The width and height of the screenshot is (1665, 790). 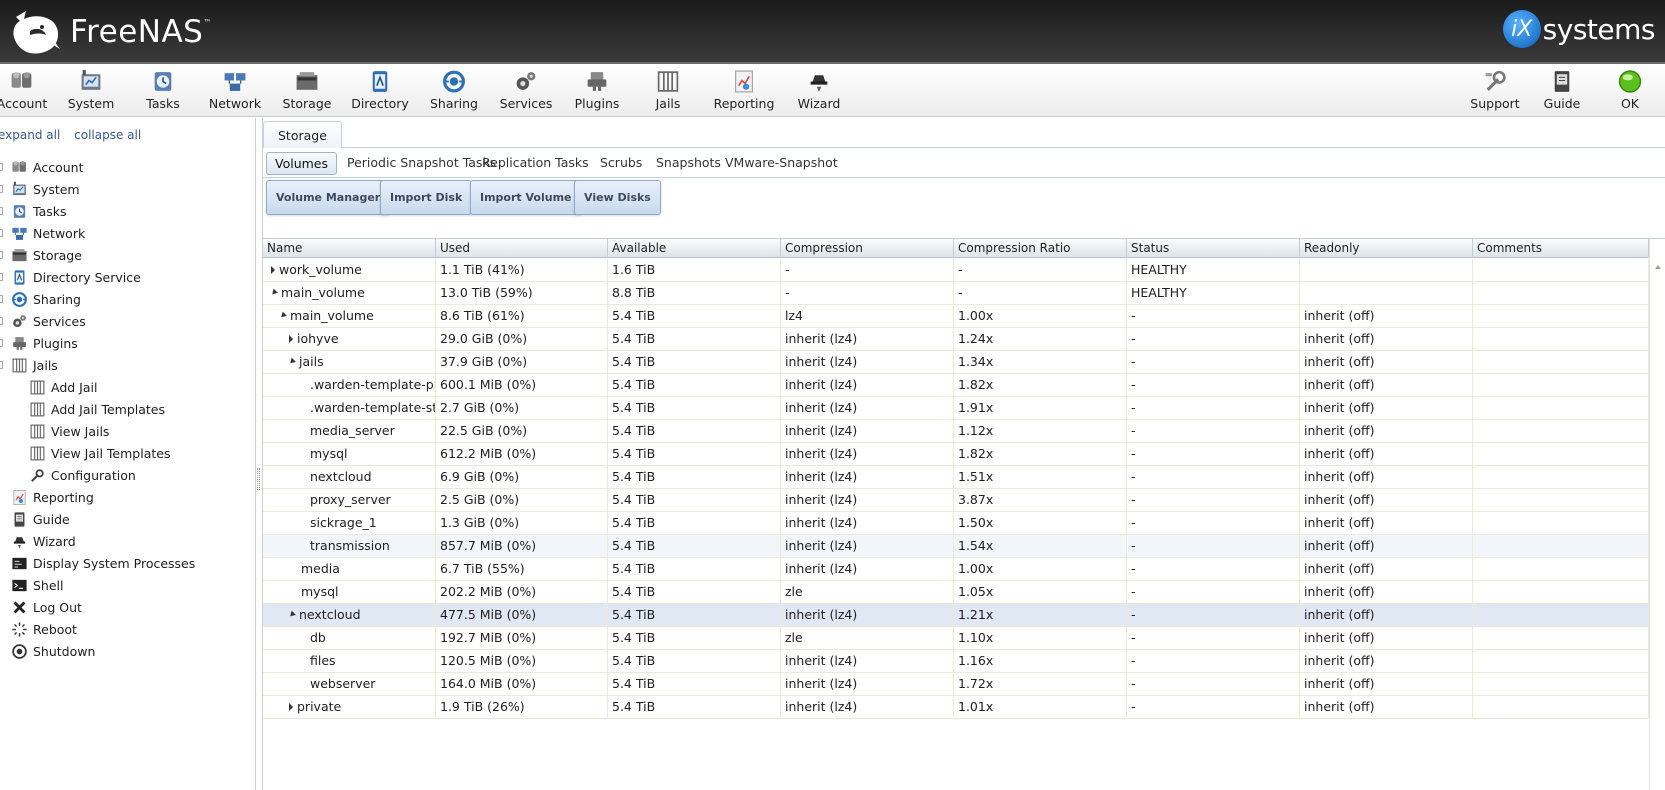 What do you see at coordinates (163, 92) in the screenshot?
I see `toolbar-tasks-button: Tasks` at bounding box center [163, 92].